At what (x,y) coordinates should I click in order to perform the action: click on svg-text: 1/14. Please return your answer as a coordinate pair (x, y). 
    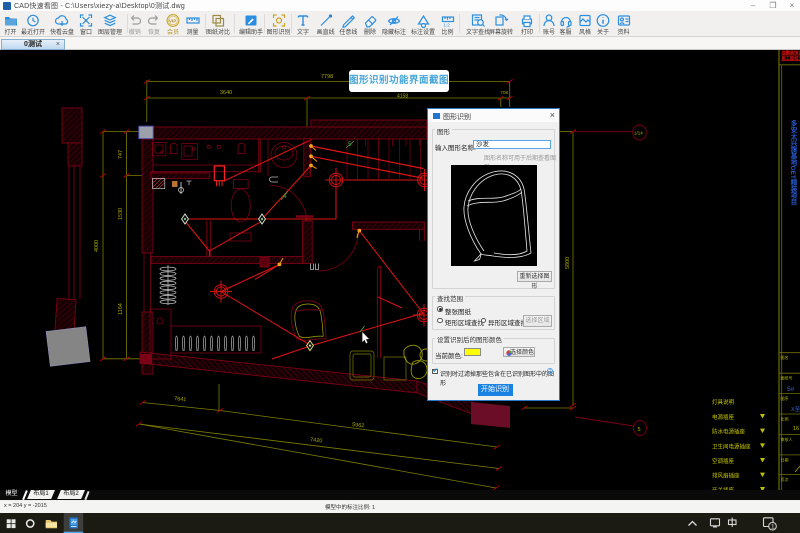
    Looking at the image, I should click on (638, 133).